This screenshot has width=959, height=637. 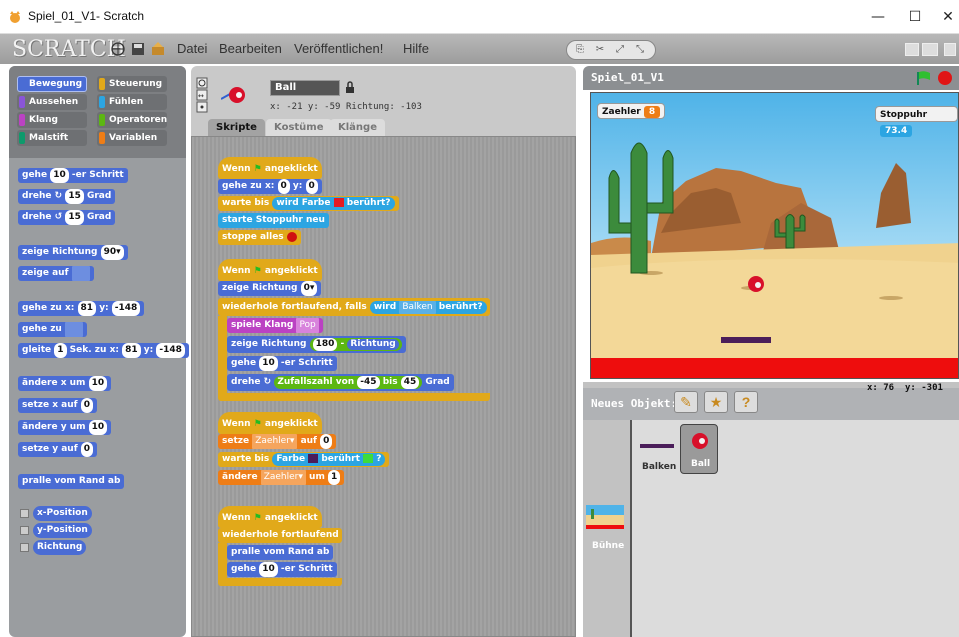 I want to click on category-label: Fühlen, so click(x=126, y=102).